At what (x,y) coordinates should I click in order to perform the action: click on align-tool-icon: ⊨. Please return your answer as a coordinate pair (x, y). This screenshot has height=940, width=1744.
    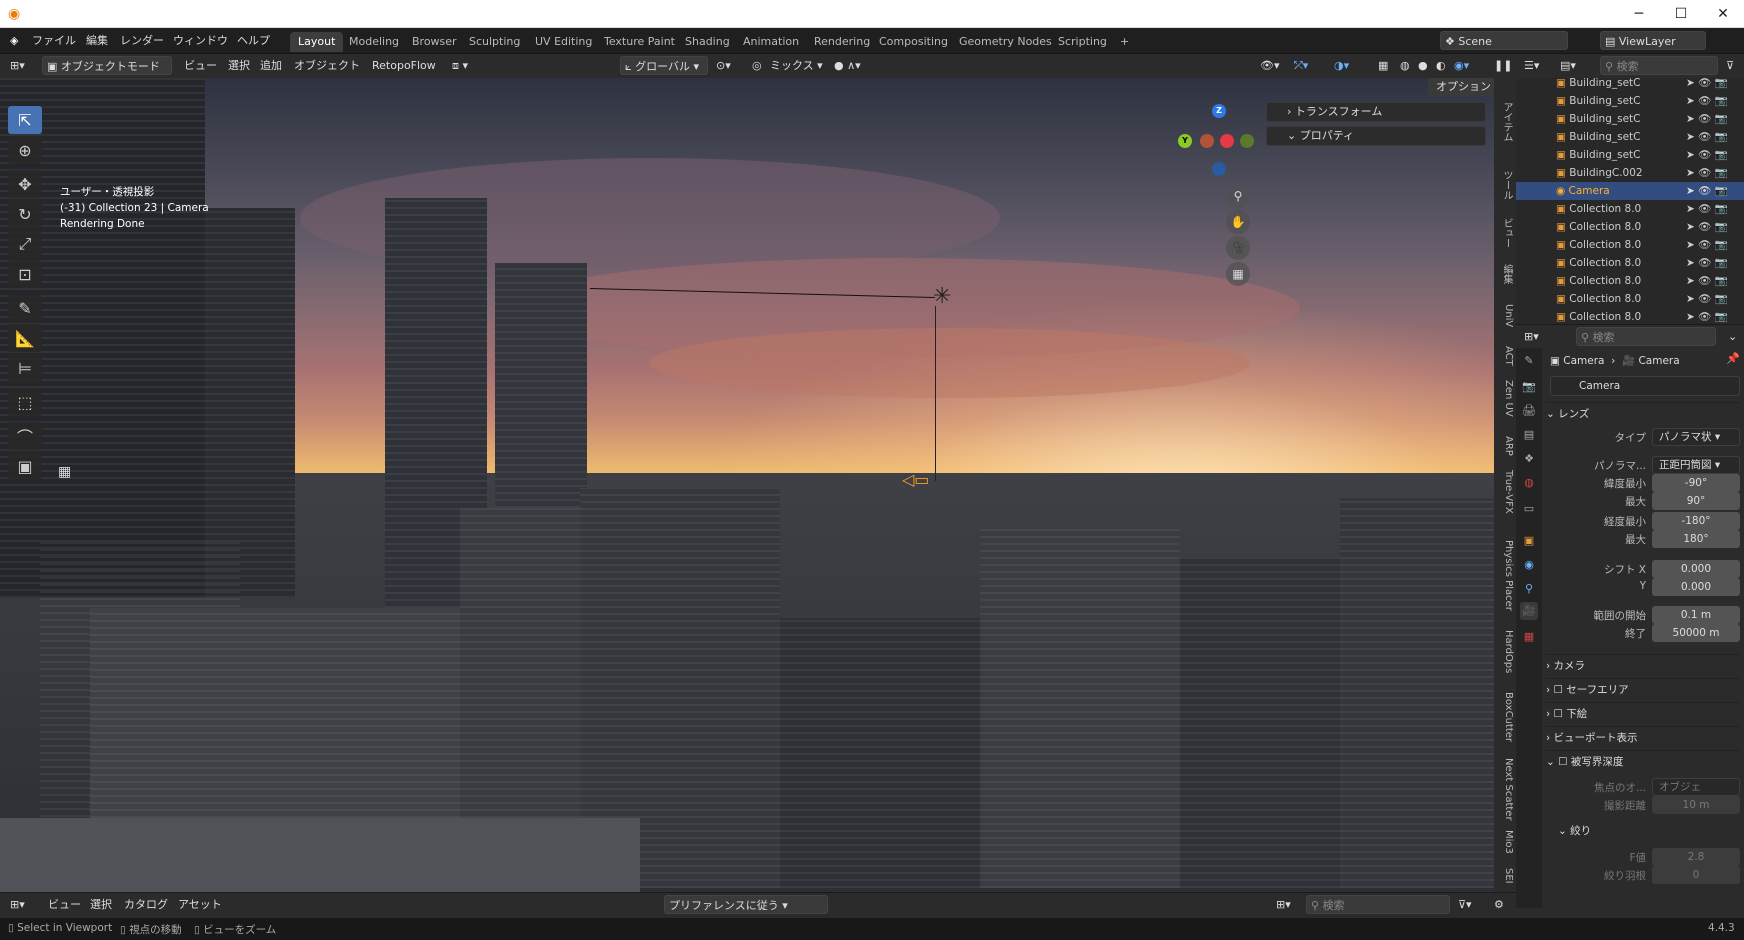
    Looking at the image, I should click on (25, 368).